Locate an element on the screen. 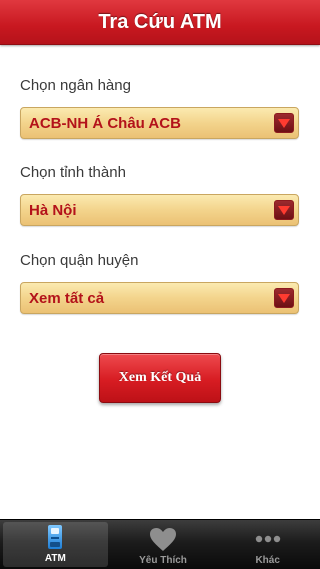 The height and width of the screenshot is (569, 320). more-icon is located at coordinates (268, 539).